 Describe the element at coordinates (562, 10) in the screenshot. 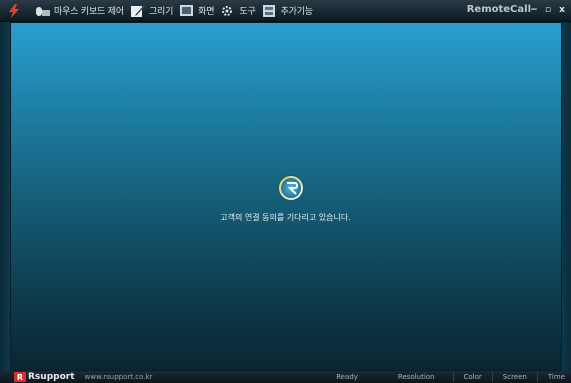

I see `close-button: x` at that location.